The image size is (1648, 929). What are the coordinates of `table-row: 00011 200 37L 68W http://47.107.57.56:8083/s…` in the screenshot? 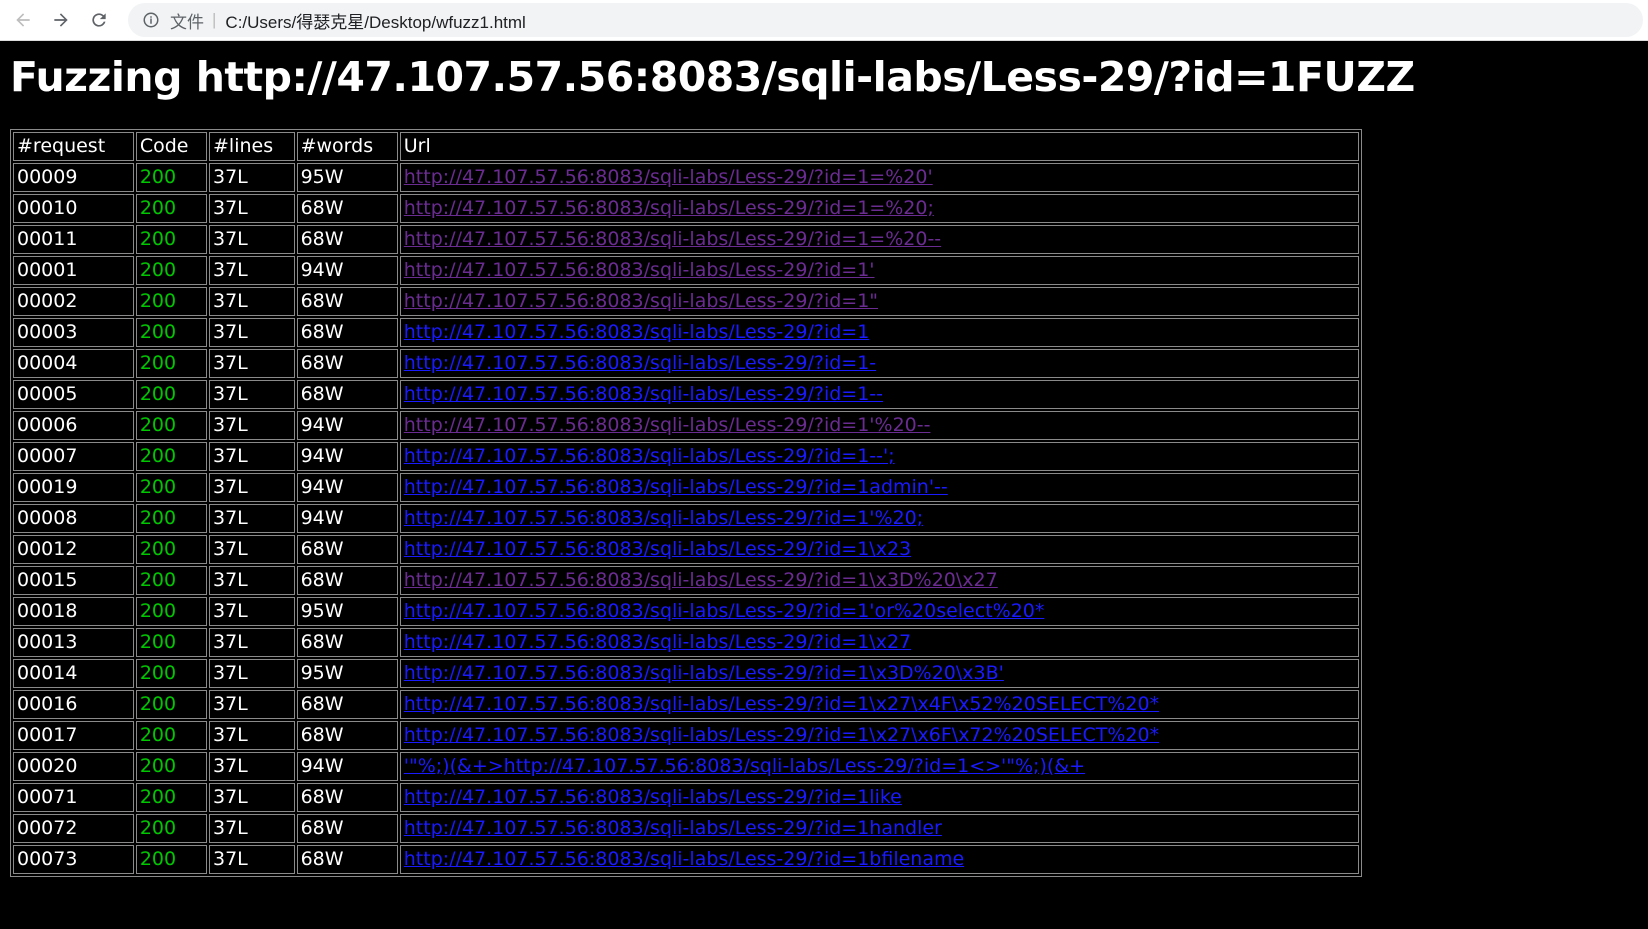 It's located at (686, 239).